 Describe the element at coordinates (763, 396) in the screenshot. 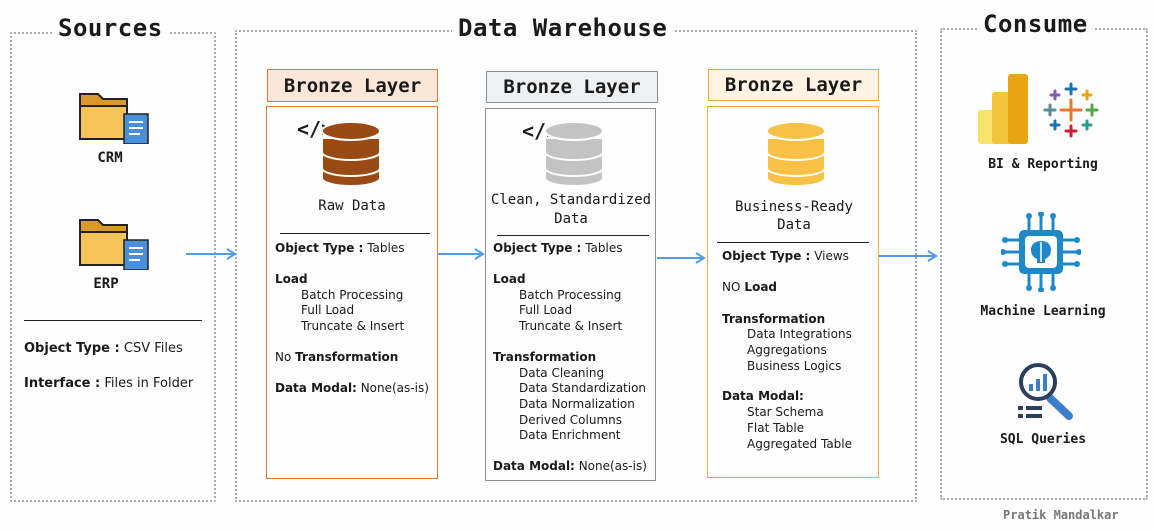

I see `layer-3-data-modal-heading: Data Modal:` at that location.